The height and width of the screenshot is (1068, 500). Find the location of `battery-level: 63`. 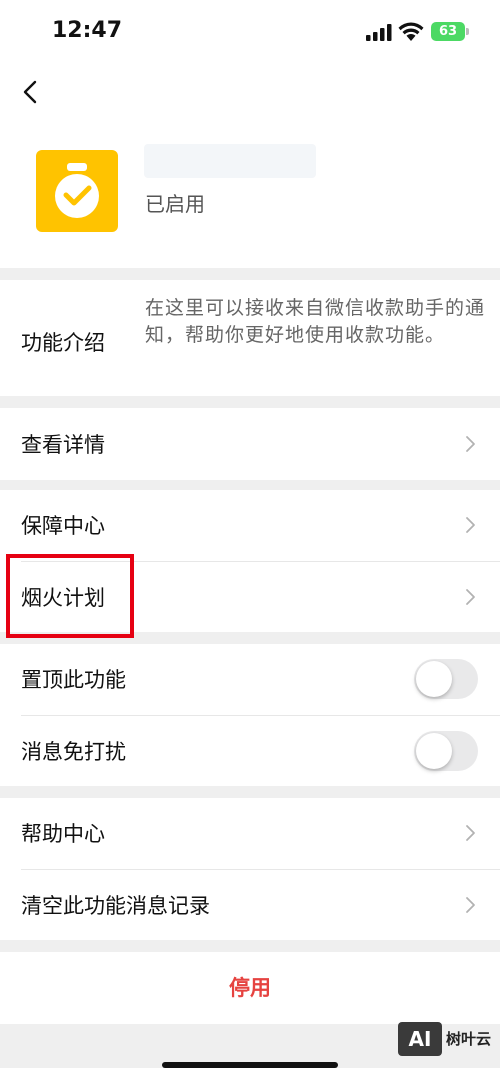

battery-level: 63 is located at coordinates (448, 31).